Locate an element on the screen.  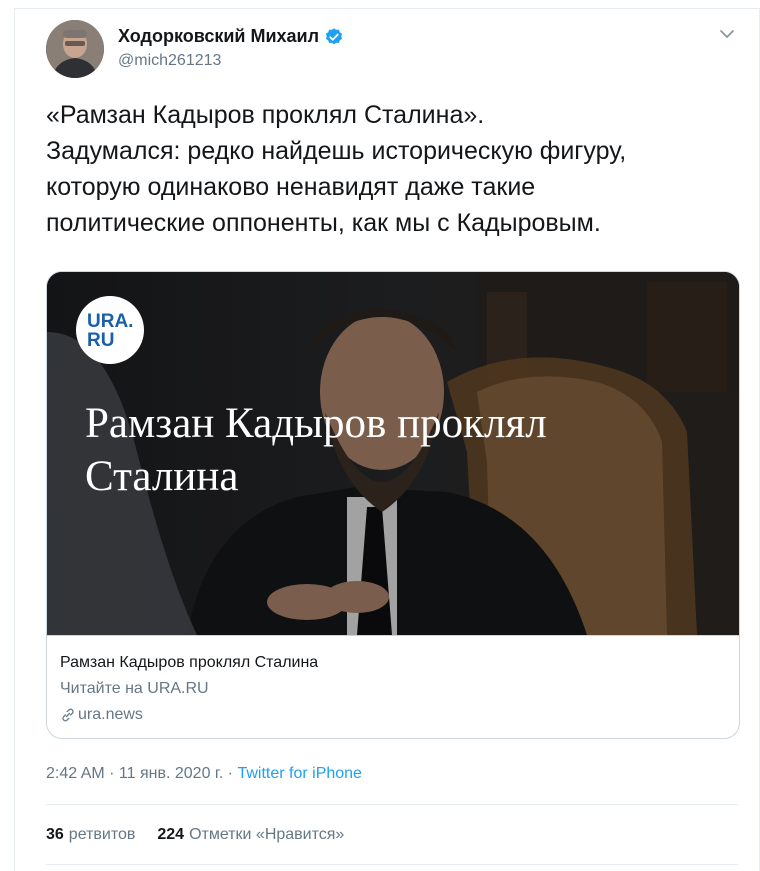
retweets-label: ретвитов is located at coordinates (102, 834).